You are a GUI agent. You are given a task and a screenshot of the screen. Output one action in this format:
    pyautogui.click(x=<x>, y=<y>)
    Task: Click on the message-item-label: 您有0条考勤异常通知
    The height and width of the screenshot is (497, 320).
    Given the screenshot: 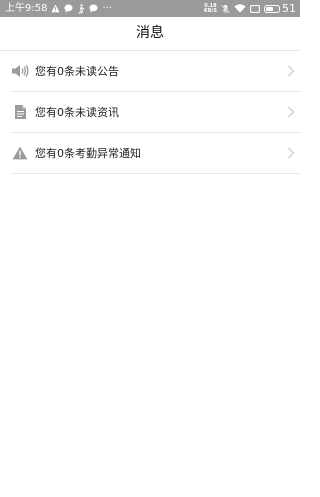 What is the action you would take?
    pyautogui.click(x=88, y=153)
    